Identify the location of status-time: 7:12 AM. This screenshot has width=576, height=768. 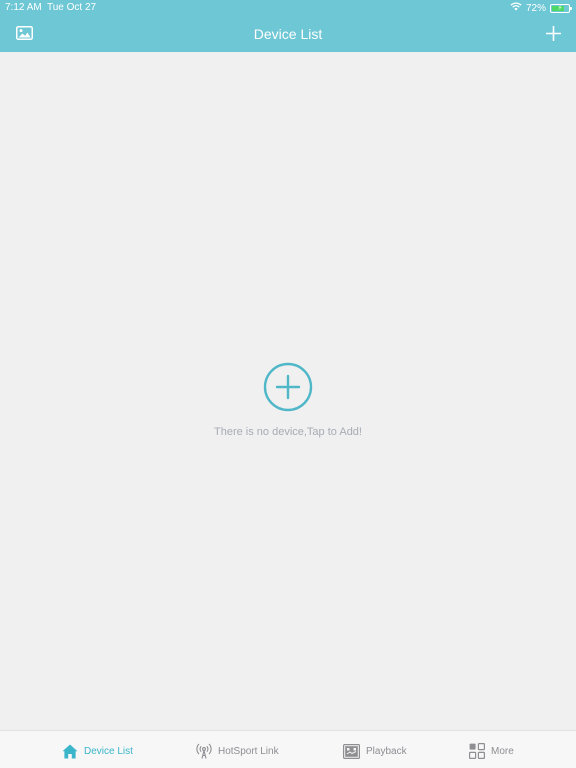
(23, 7).